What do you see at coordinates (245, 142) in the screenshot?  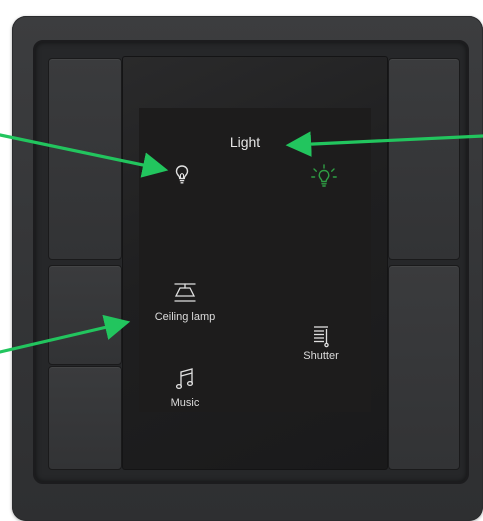 I see `screen-title: Light` at bounding box center [245, 142].